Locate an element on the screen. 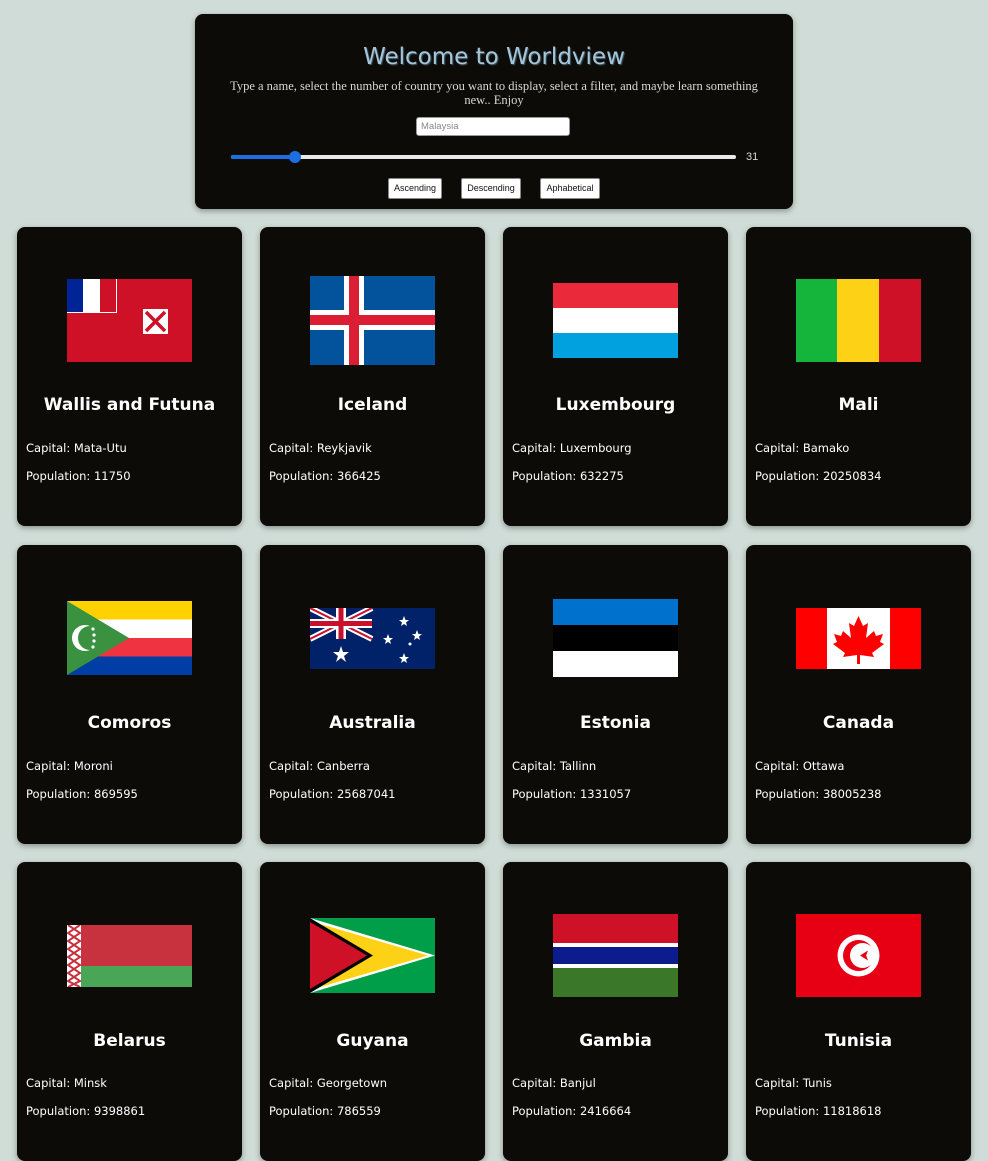 Image resolution: width=988 pixels, height=1161 pixels. slider-track is located at coordinates (483, 157).